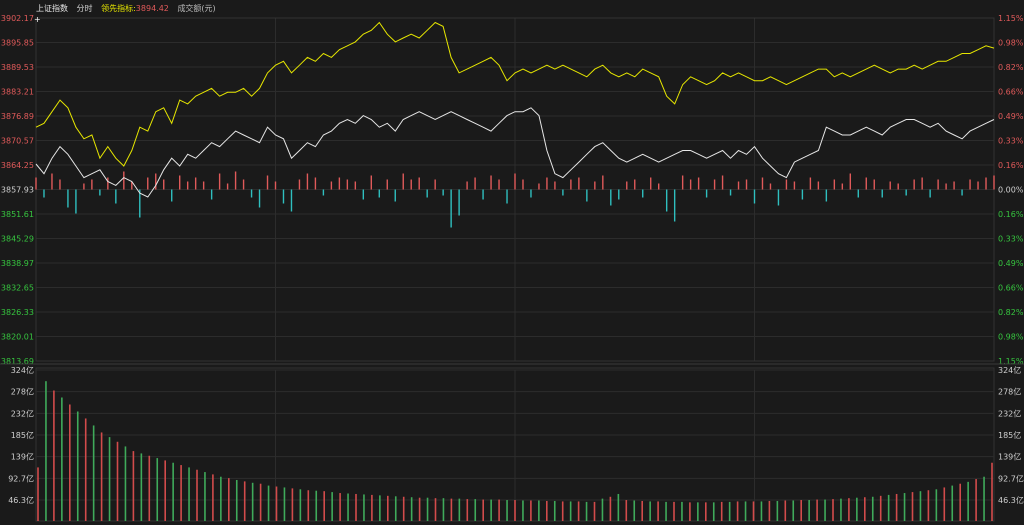 The width and height of the screenshot is (1024, 525). I want to click on mode-label: 分时, so click(85, 8).